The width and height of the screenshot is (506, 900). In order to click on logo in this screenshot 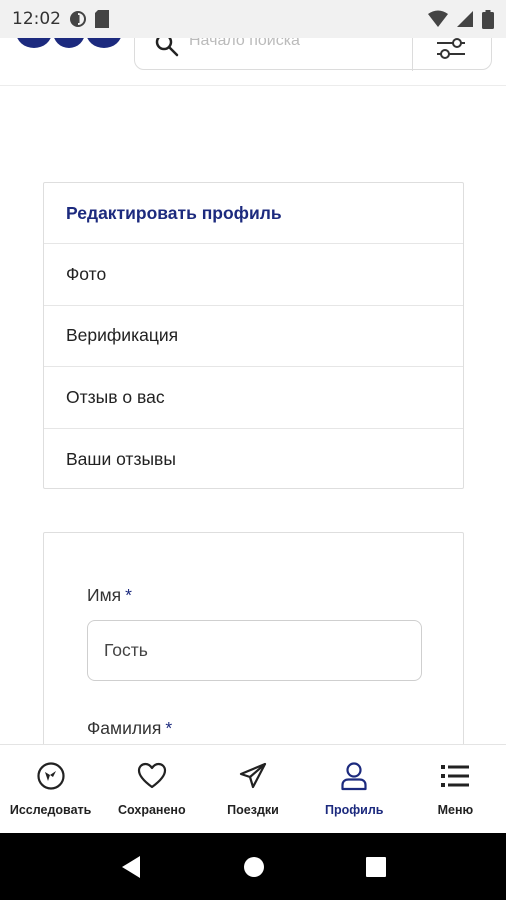, I will do `click(69, 43)`.